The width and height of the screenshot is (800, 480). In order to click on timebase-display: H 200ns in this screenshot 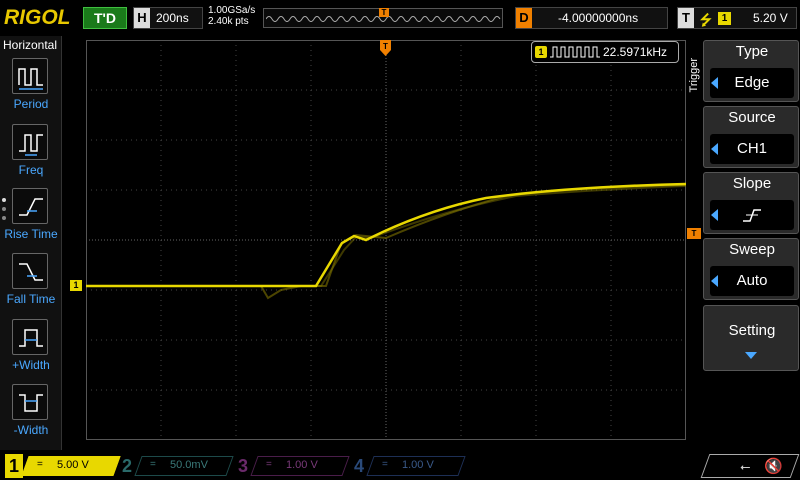, I will do `click(168, 18)`.